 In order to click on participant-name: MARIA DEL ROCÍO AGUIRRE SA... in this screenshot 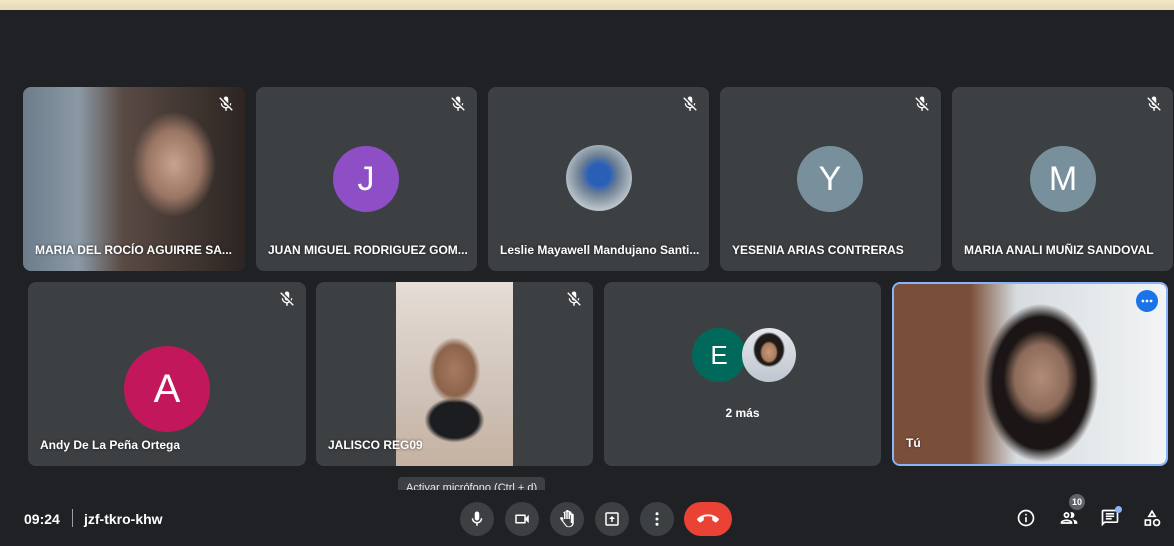, I will do `click(133, 250)`.